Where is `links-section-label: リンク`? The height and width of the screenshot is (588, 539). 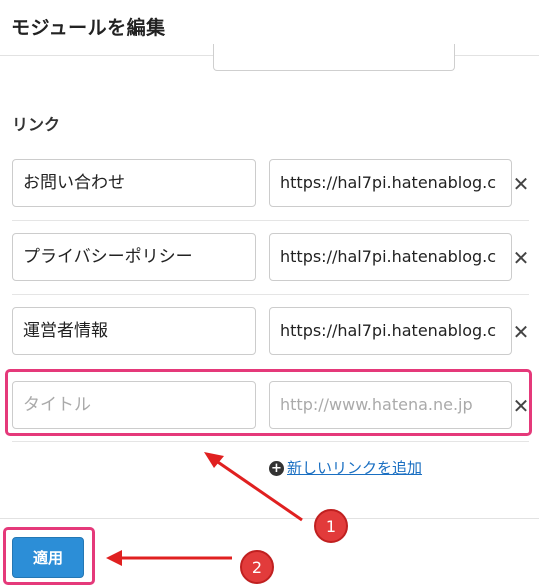 links-section-label: リンク is located at coordinates (36, 124).